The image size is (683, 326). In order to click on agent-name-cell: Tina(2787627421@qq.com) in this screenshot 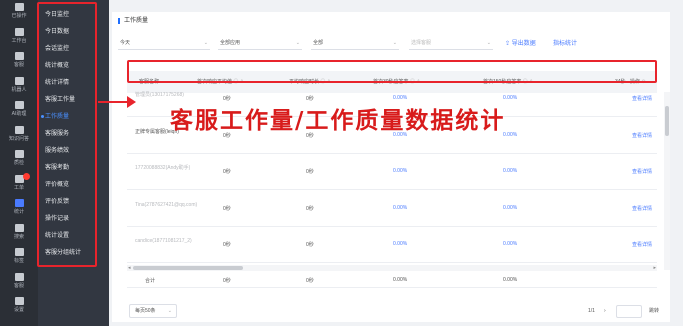, I will do `click(166, 204)`.